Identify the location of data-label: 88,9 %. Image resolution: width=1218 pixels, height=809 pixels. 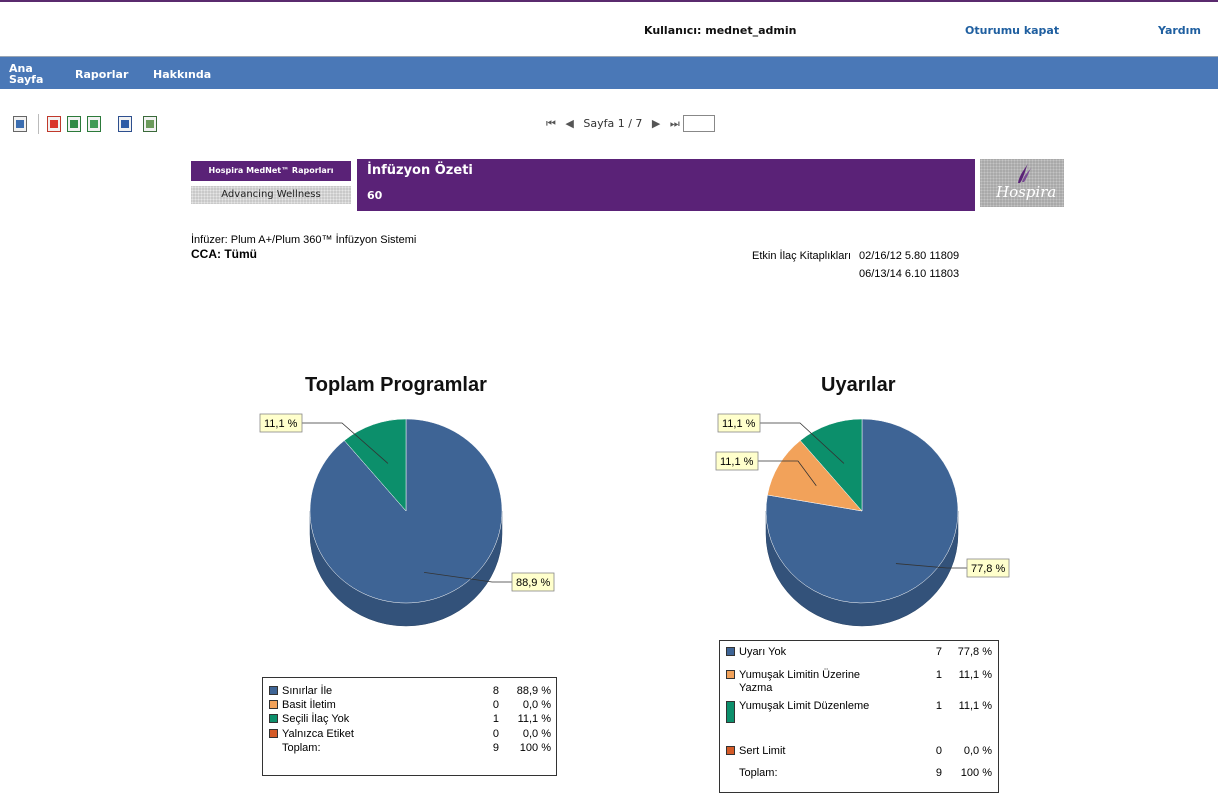
(533, 583).